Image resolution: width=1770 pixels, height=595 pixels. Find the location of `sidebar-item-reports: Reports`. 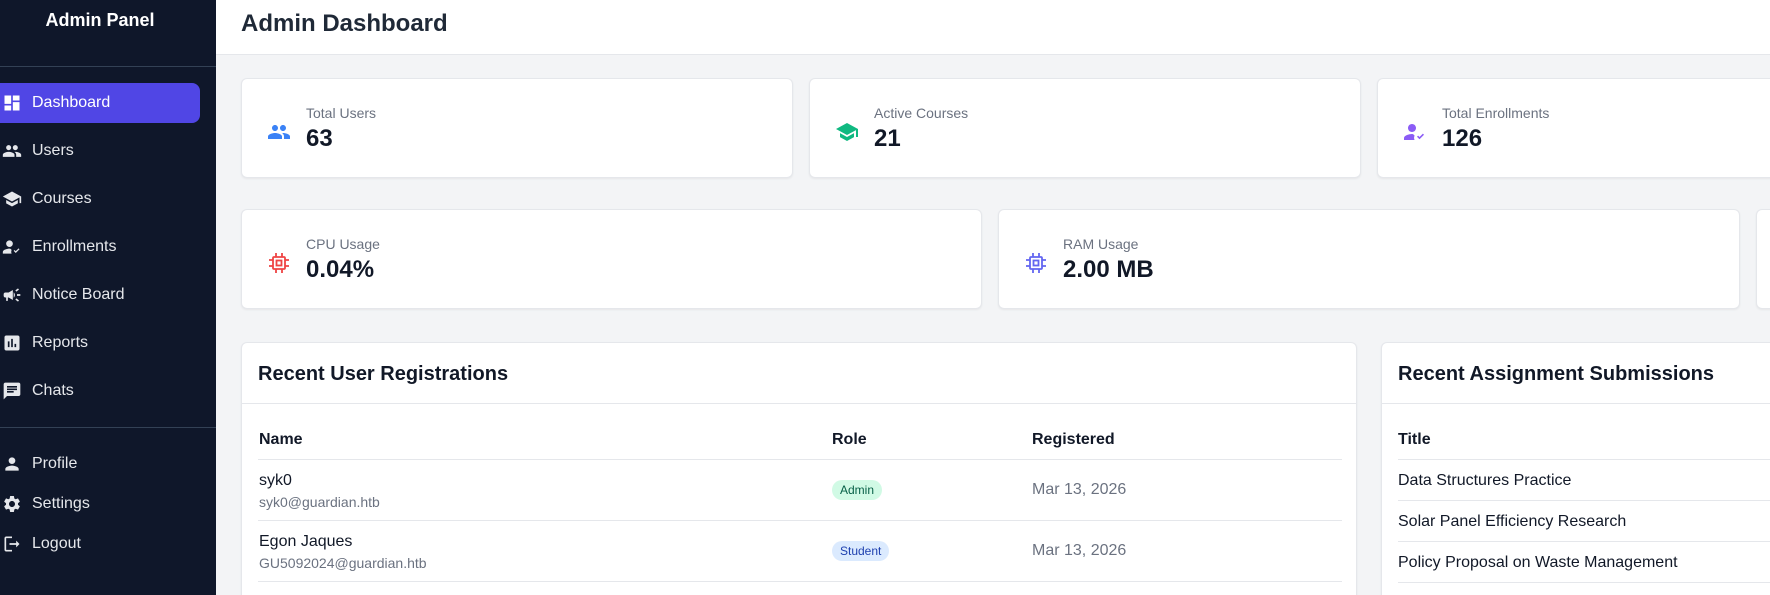

sidebar-item-reports: Reports is located at coordinates (100, 343).